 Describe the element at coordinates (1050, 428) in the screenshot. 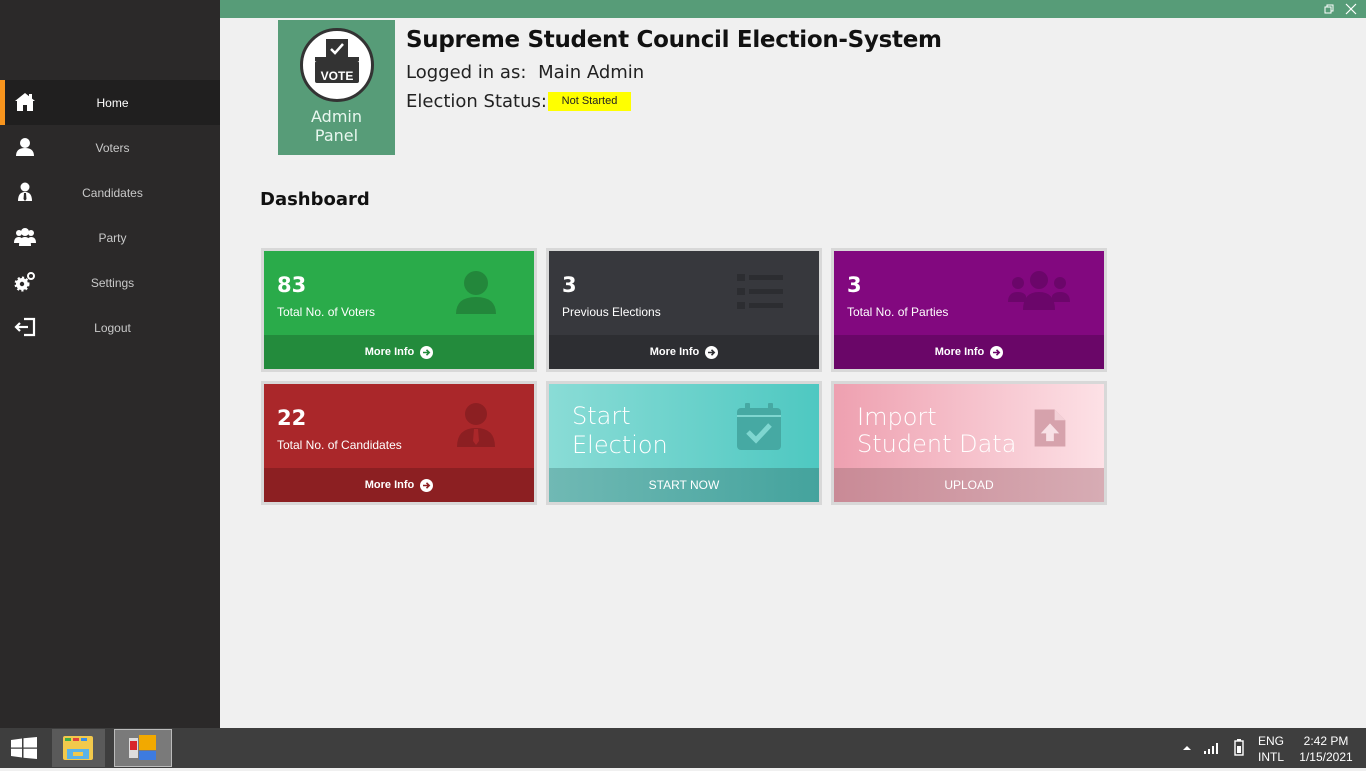

I see `file-upload-icon` at that location.